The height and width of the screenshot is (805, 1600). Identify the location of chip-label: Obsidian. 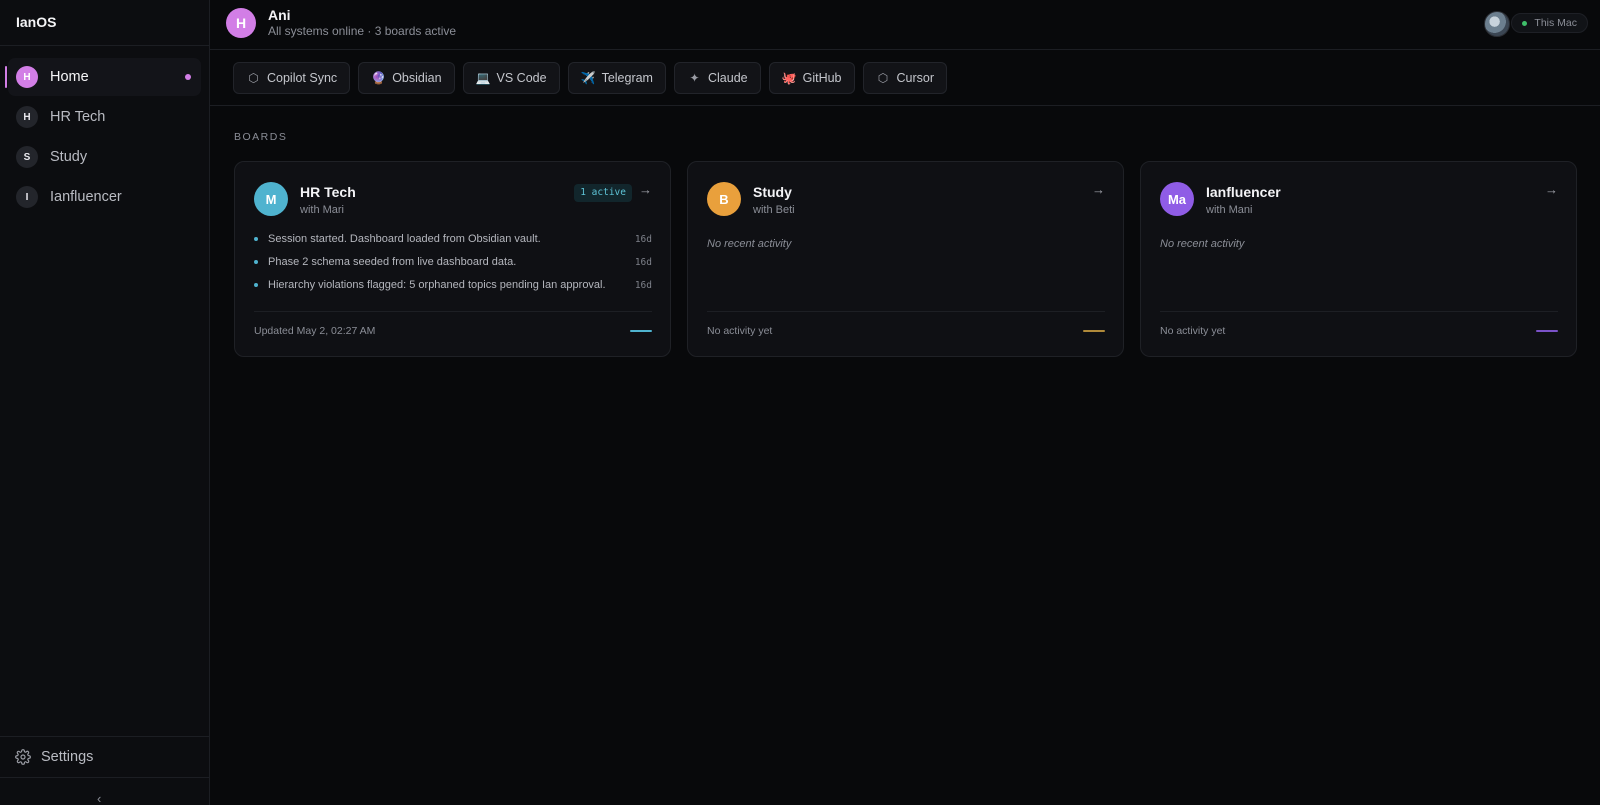
(417, 78).